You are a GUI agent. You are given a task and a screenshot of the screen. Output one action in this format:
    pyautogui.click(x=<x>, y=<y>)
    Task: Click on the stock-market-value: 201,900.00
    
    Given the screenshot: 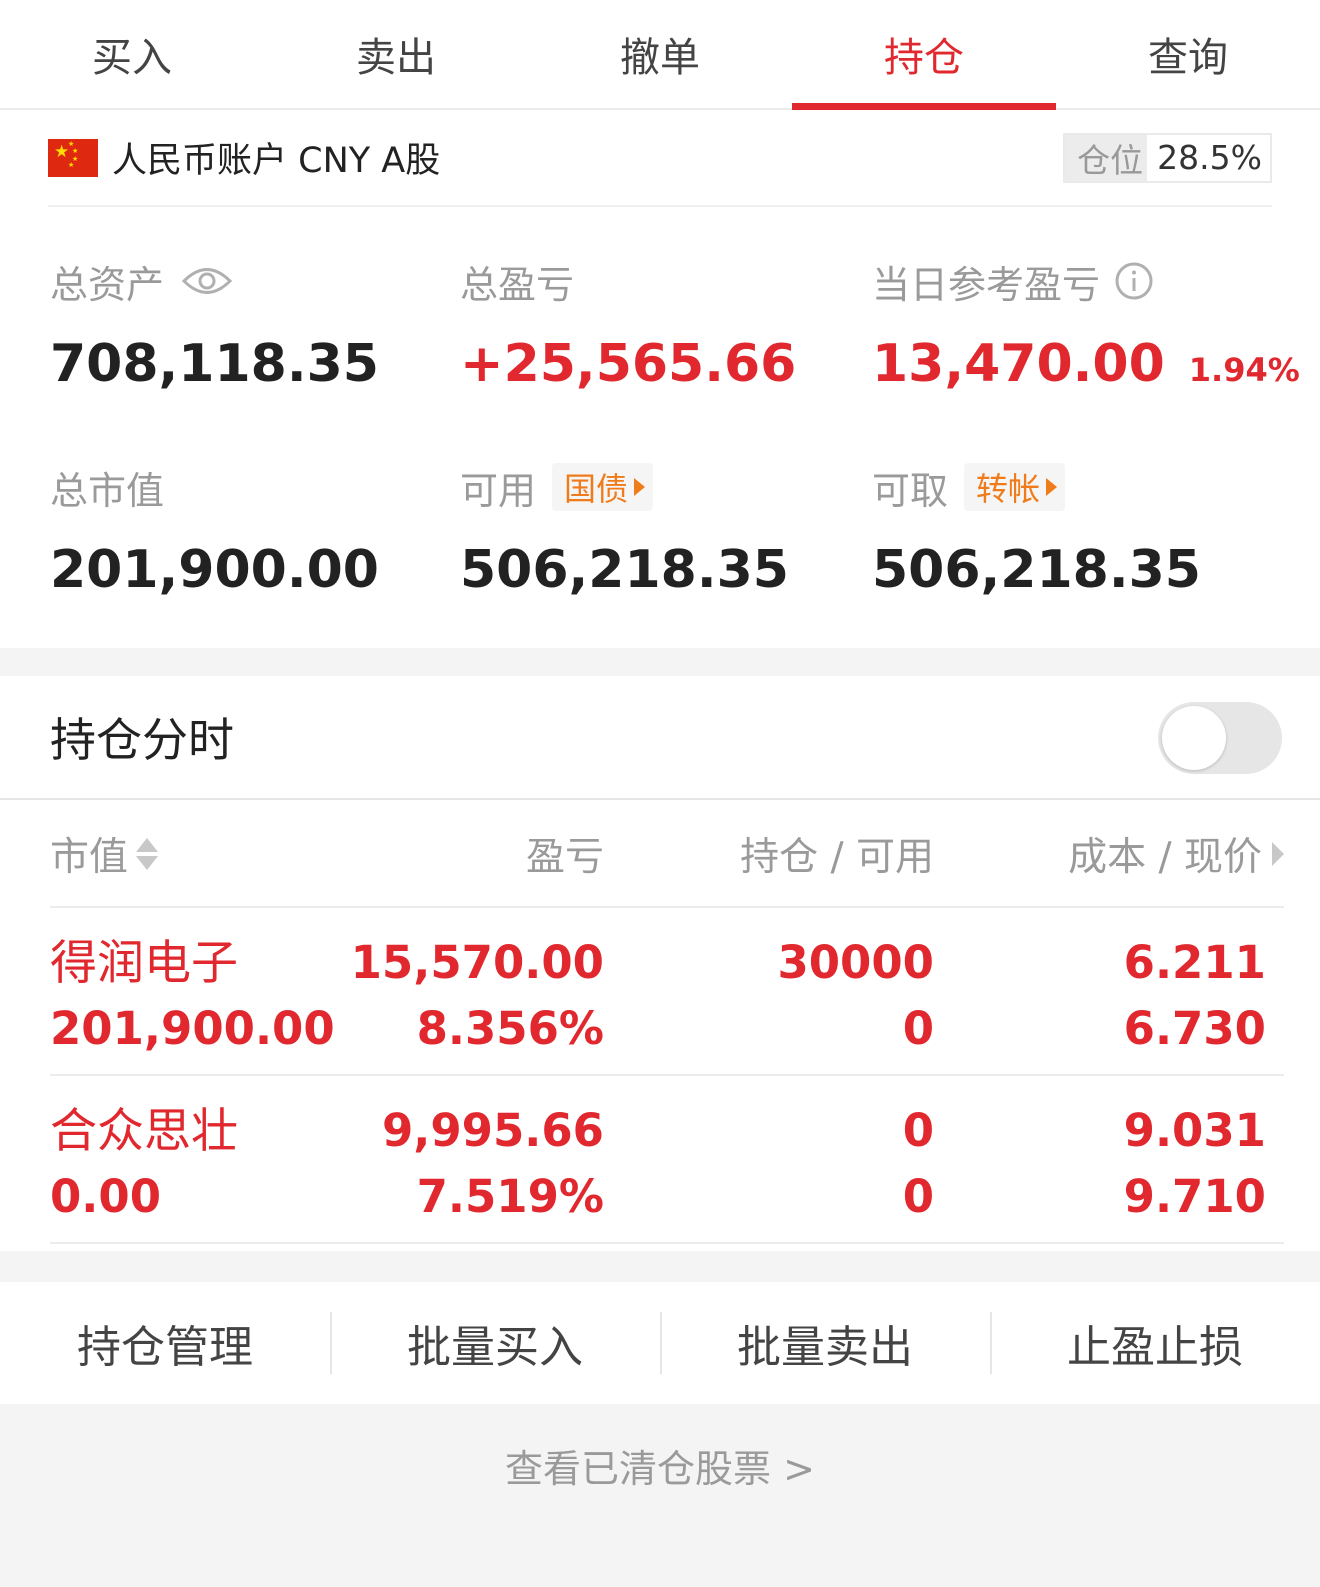 What is the action you would take?
    pyautogui.click(x=192, y=1028)
    